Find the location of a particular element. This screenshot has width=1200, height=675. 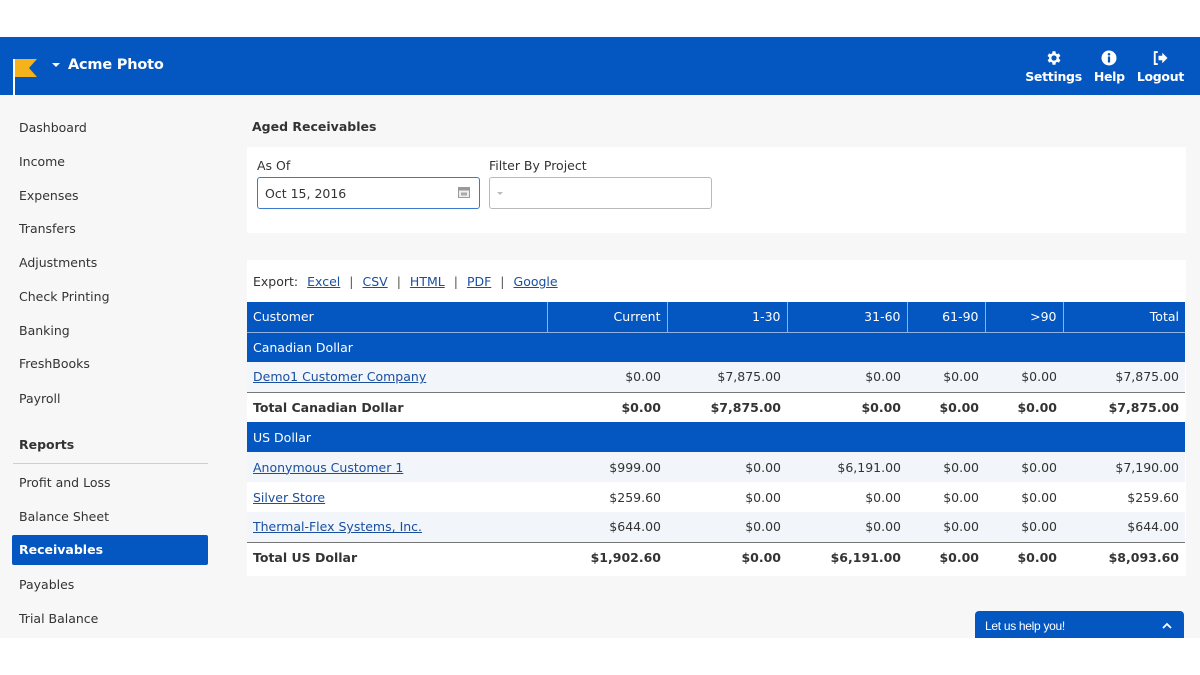

export-google-link: Google is located at coordinates (536, 281).